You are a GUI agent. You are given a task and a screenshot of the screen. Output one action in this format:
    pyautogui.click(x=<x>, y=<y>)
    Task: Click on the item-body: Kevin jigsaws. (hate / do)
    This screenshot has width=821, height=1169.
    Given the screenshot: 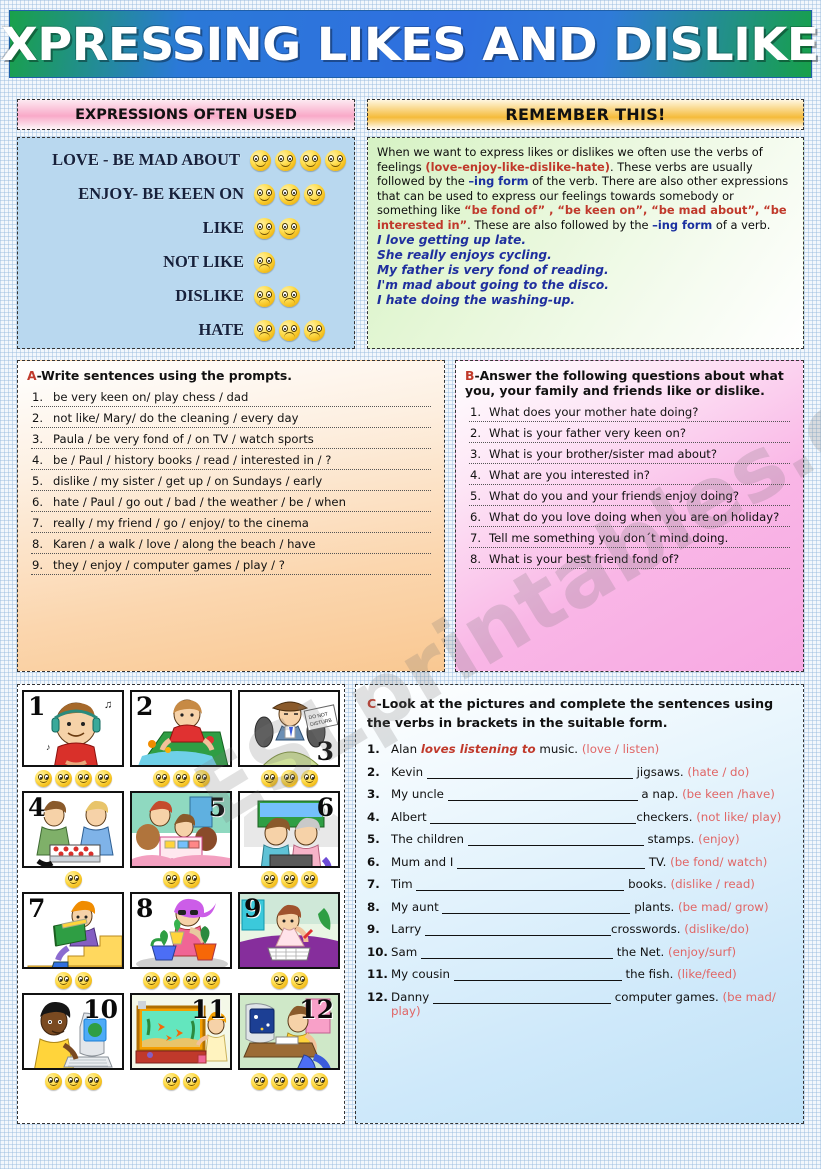 What is the action you would take?
    pyautogui.click(x=591, y=772)
    